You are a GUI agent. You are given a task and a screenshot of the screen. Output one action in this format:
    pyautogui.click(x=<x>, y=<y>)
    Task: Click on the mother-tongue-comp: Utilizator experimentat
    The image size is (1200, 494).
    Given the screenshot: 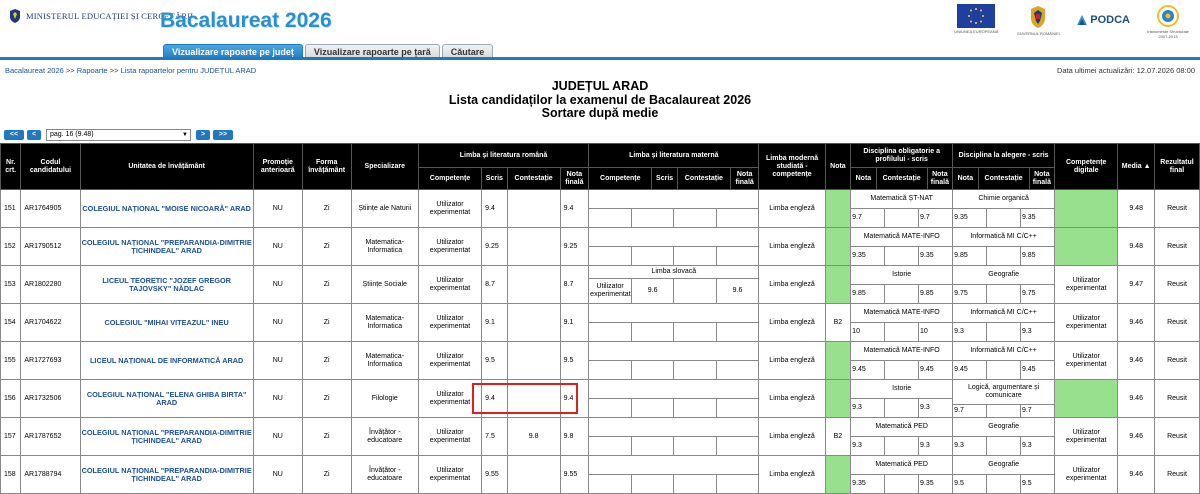 What is the action you would take?
    pyautogui.click(x=610, y=290)
    